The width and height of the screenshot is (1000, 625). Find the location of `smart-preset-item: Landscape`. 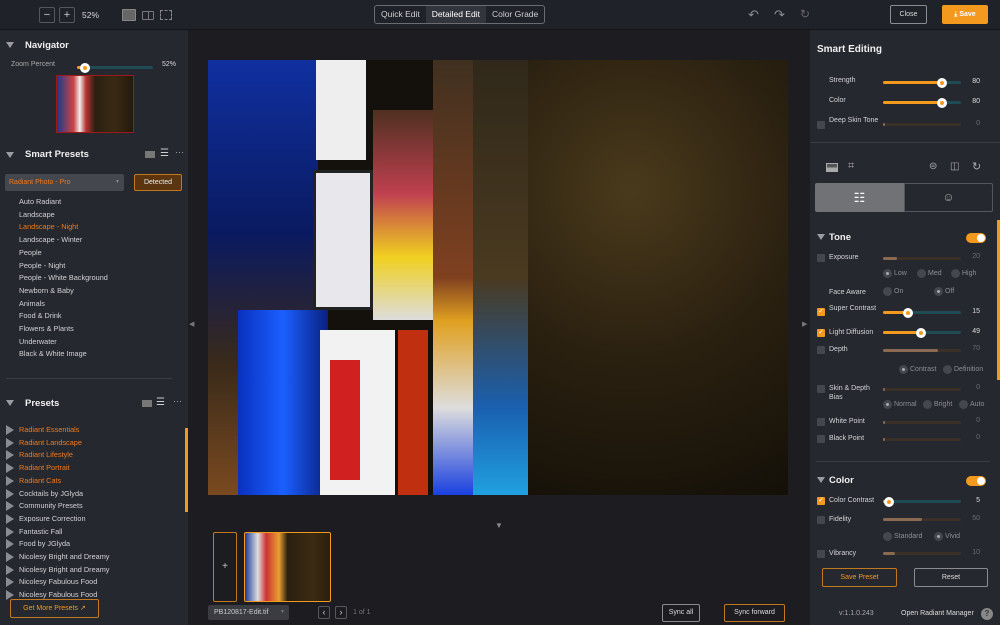

smart-preset-item: Landscape is located at coordinates (37, 214).